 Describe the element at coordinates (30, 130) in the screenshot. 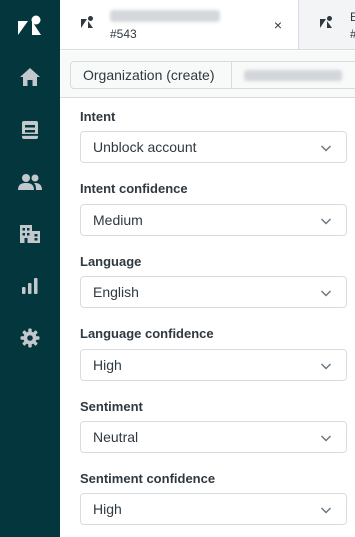

I see `views-icon` at that location.